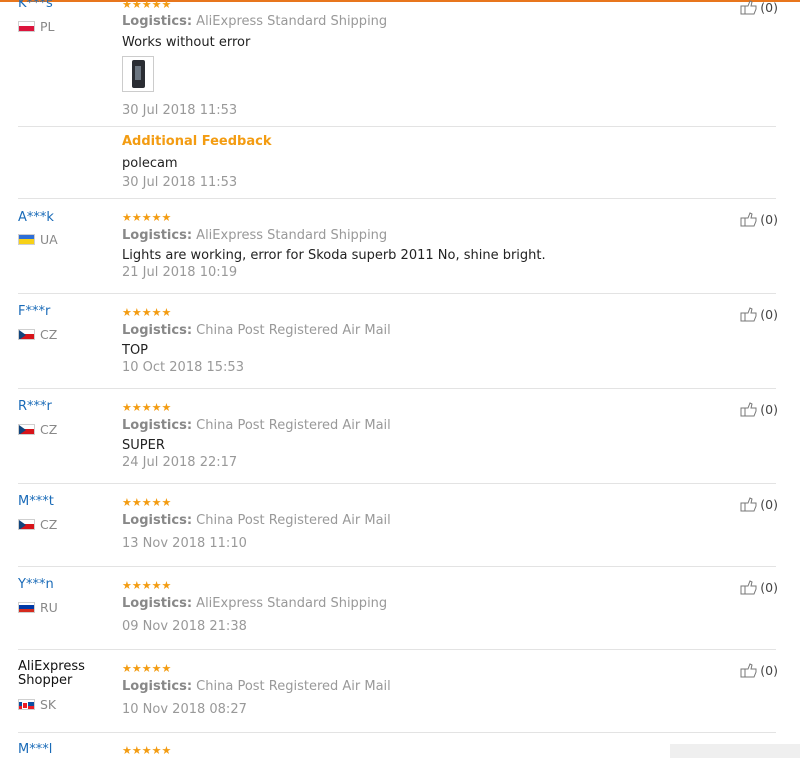  What do you see at coordinates (26, 704) in the screenshot?
I see `flag-sk-icon` at bounding box center [26, 704].